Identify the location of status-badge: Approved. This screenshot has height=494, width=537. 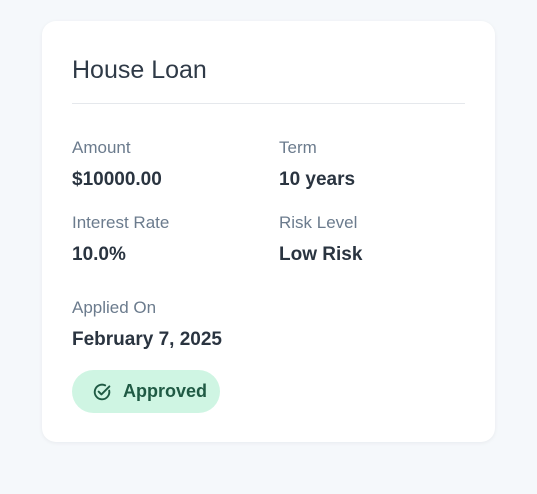
(146, 391).